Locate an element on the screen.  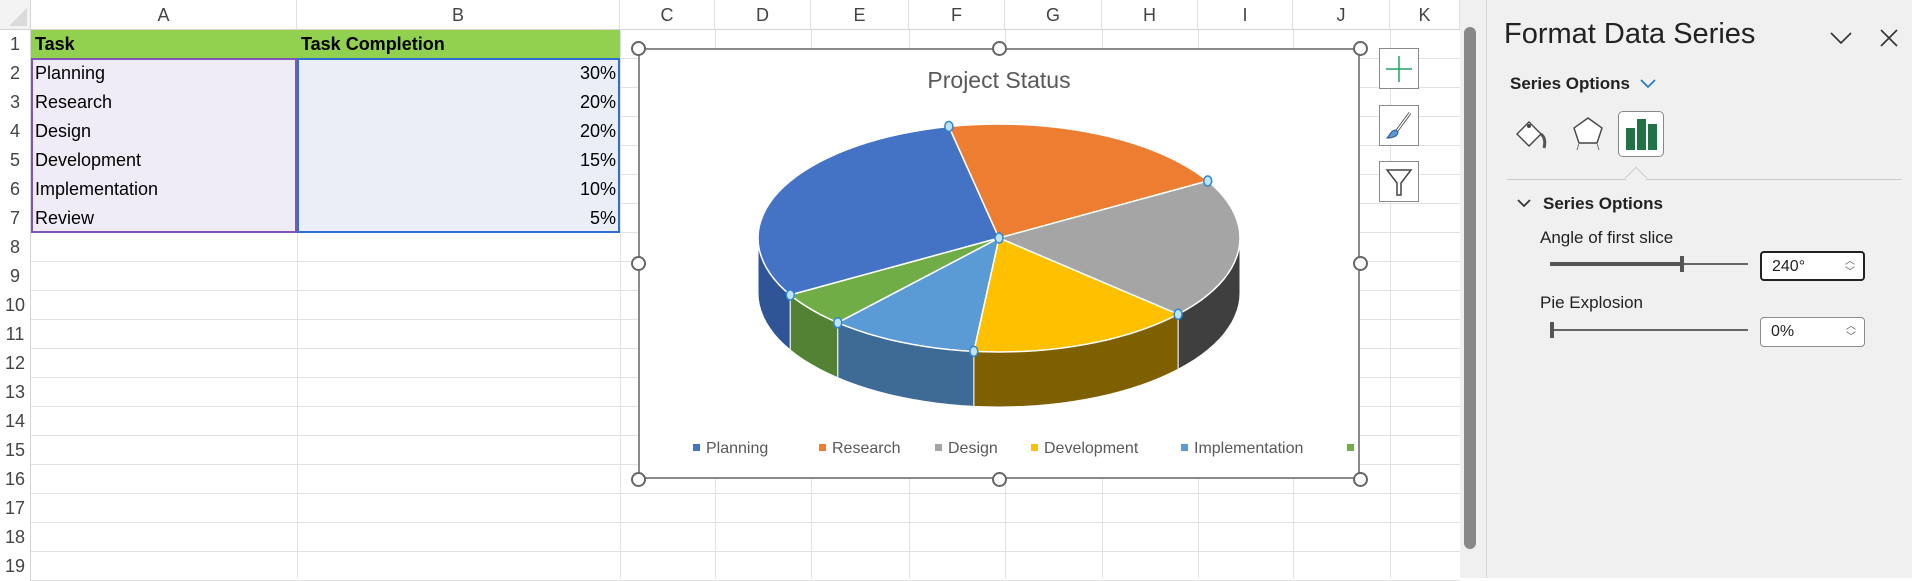
row-header-19: 19 is located at coordinates (15, 566).